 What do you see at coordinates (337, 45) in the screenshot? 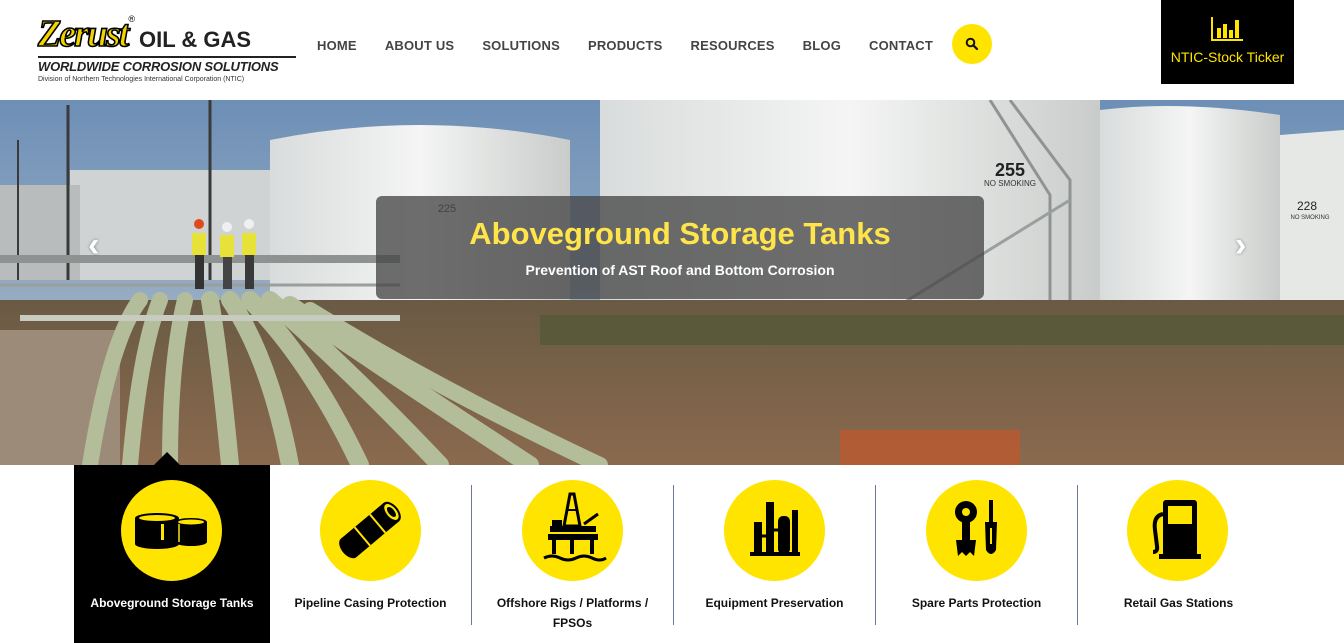
I see `nav-home: HOME` at bounding box center [337, 45].